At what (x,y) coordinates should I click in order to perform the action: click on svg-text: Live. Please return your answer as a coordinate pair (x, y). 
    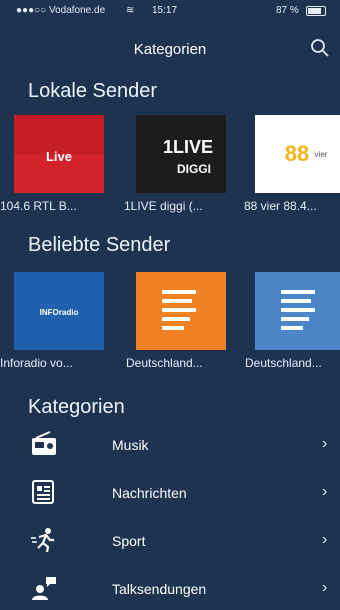
    Looking at the image, I should click on (59, 156).